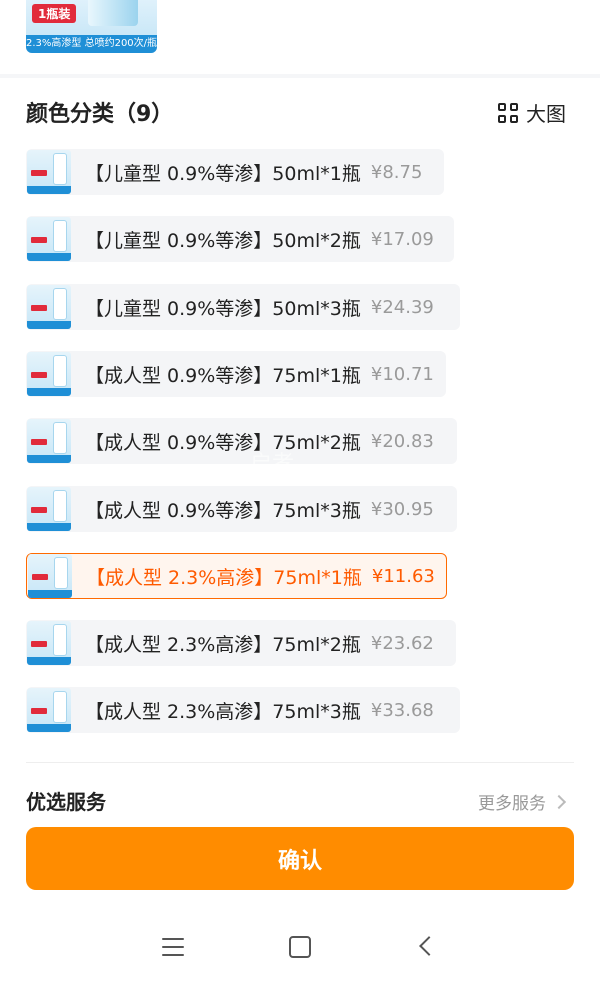  What do you see at coordinates (296, 112) in the screenshot?
I see `color-category-header: 颜色分类（9） 大图` at bounding box center [296, 112].